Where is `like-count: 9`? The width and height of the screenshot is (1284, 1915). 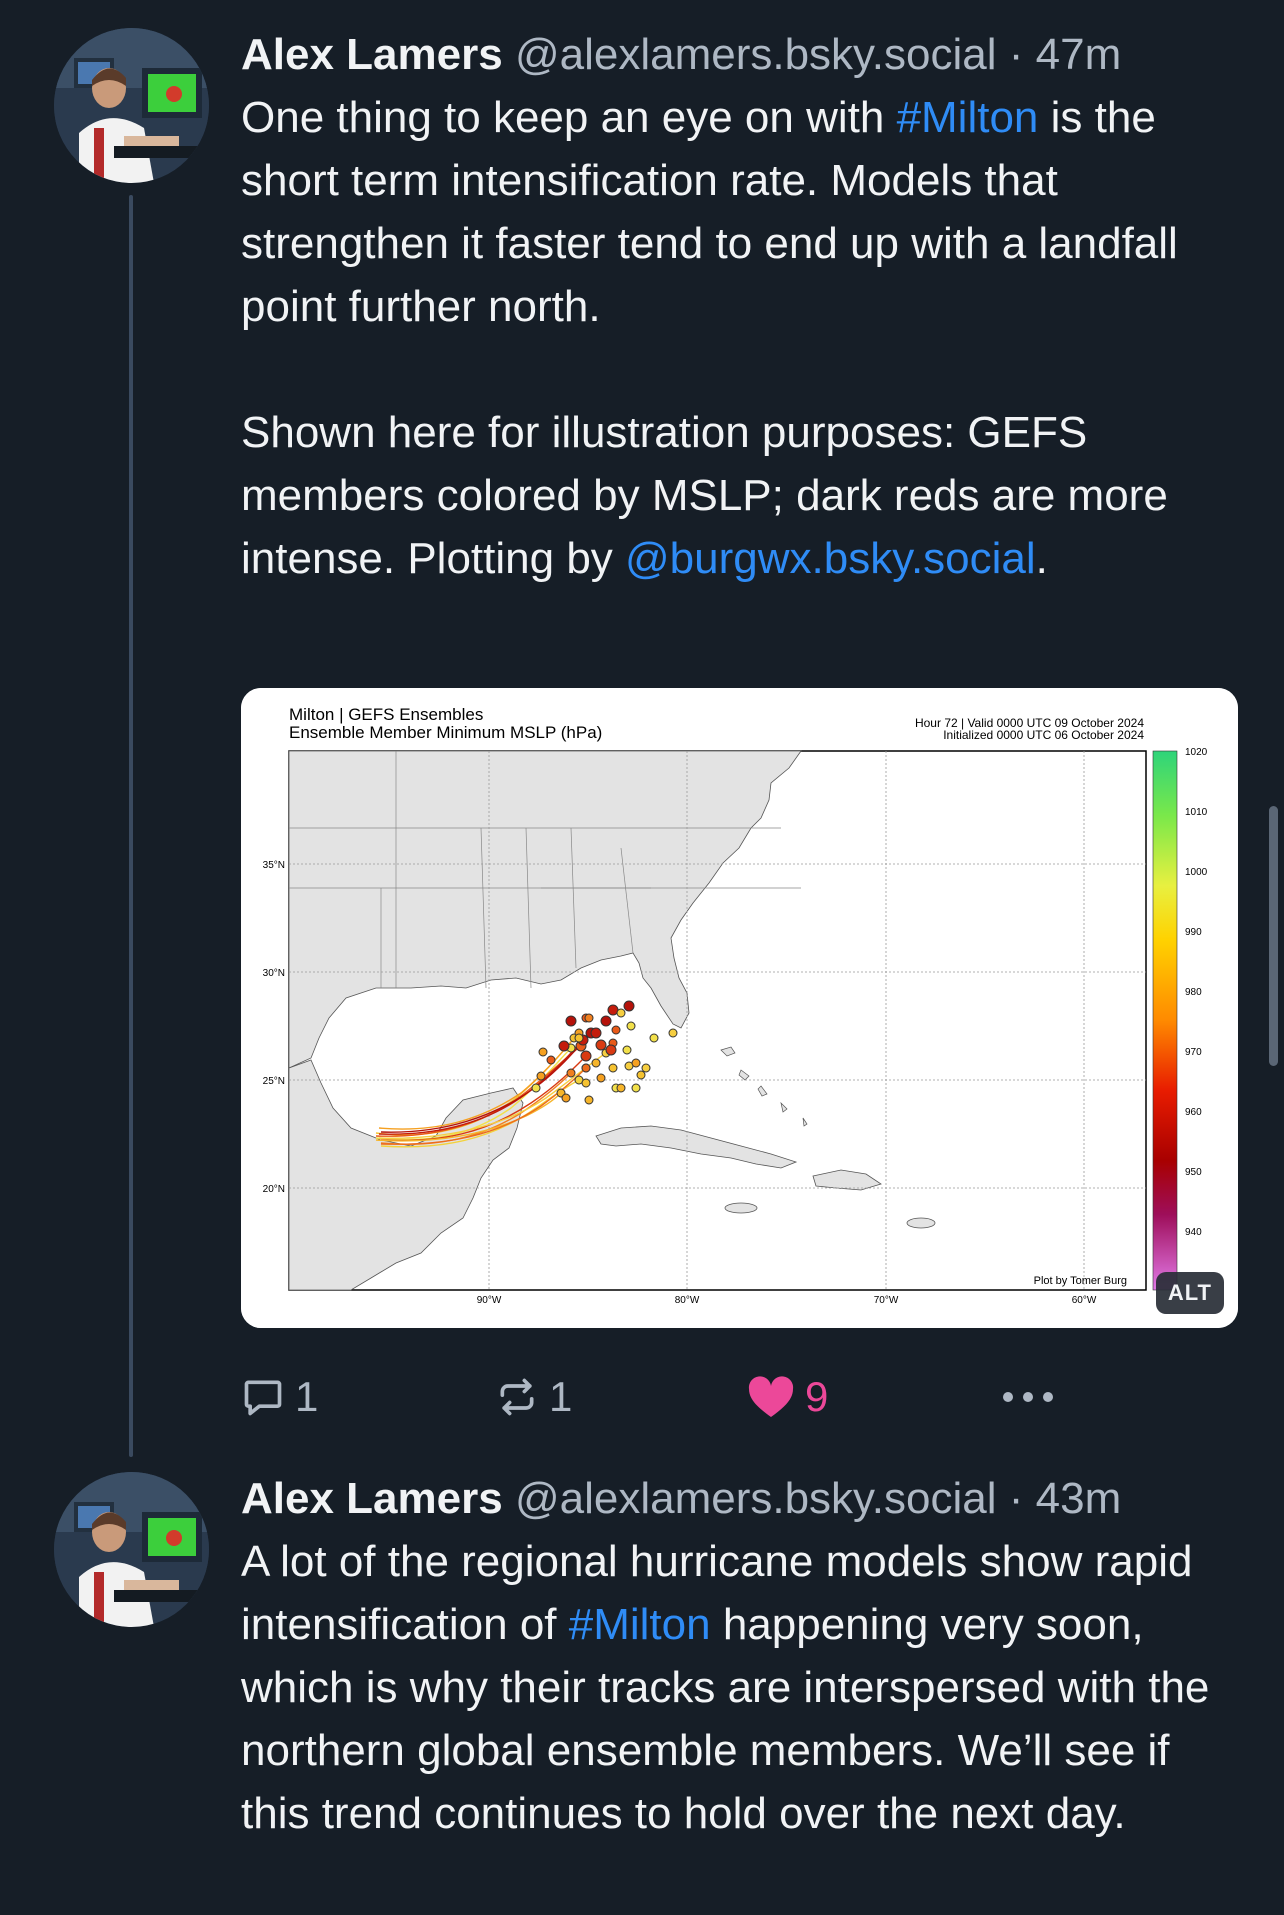
like-count: 9 is located at coordinates (817, 1396).